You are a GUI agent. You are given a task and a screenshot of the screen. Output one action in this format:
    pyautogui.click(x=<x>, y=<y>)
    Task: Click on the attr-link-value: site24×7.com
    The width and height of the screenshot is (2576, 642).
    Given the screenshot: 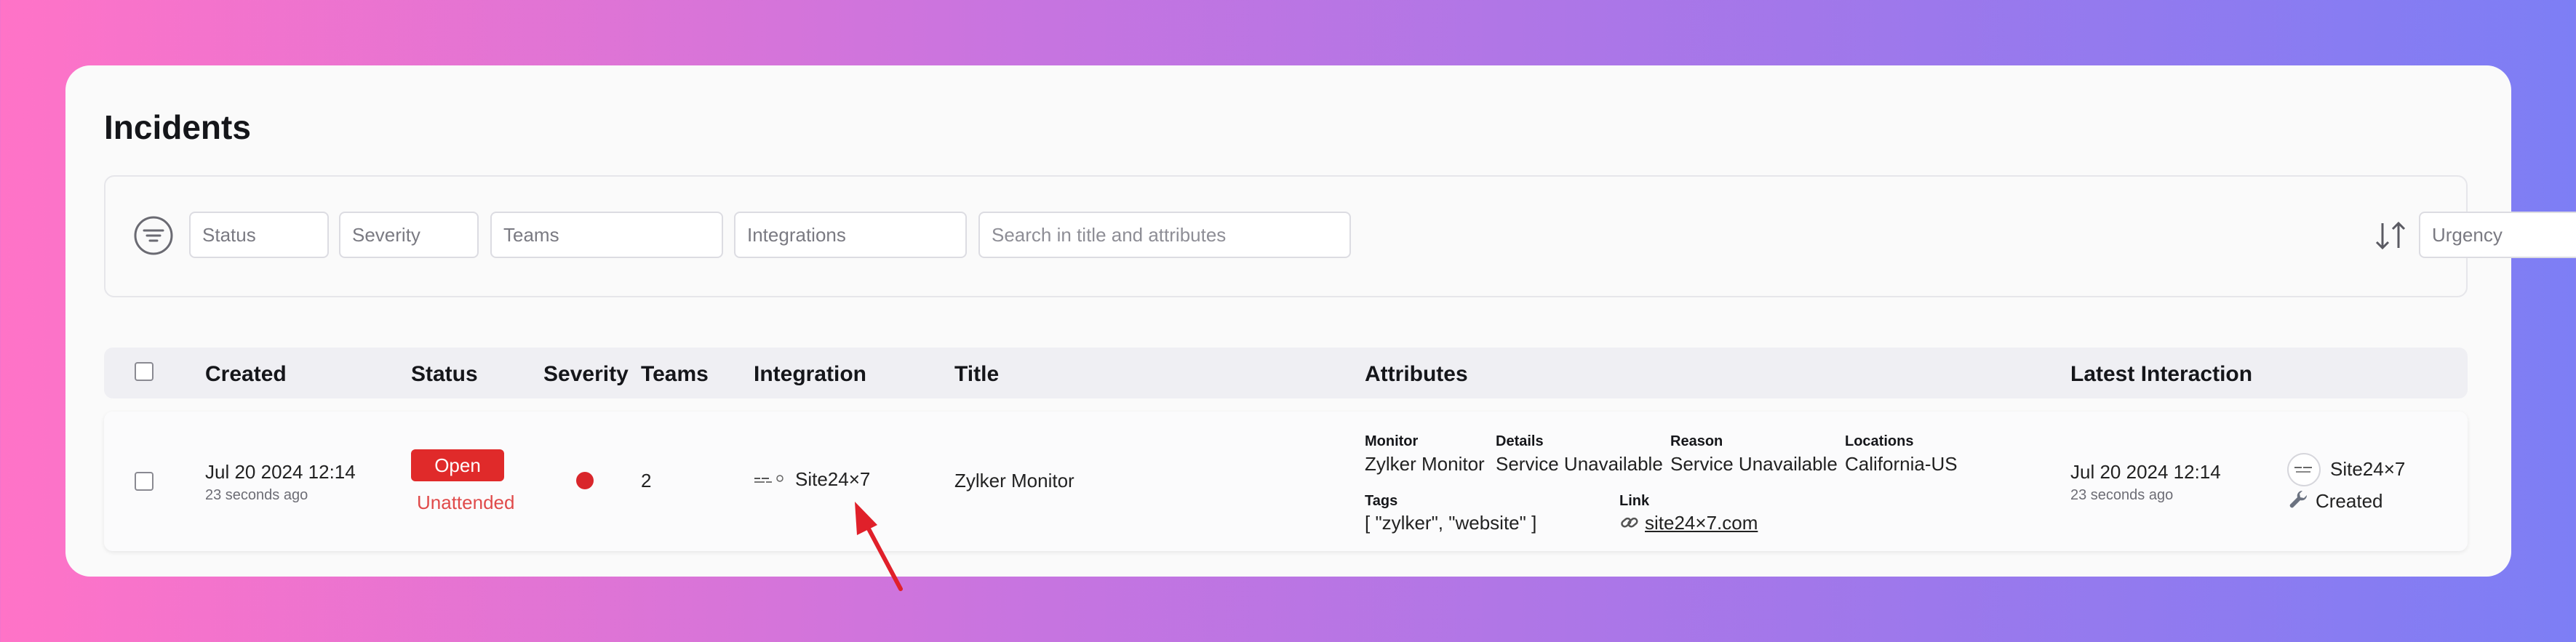 What is the action you would take?
    pyautogui.click(x=1701, y=523)
    